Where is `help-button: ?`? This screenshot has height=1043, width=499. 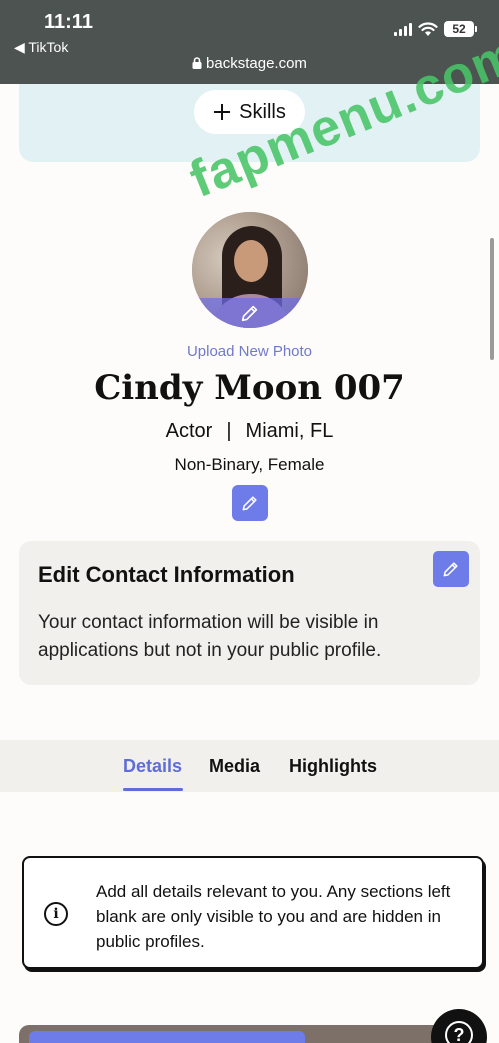 help-button: ? is located at coordinates (459, 1026).